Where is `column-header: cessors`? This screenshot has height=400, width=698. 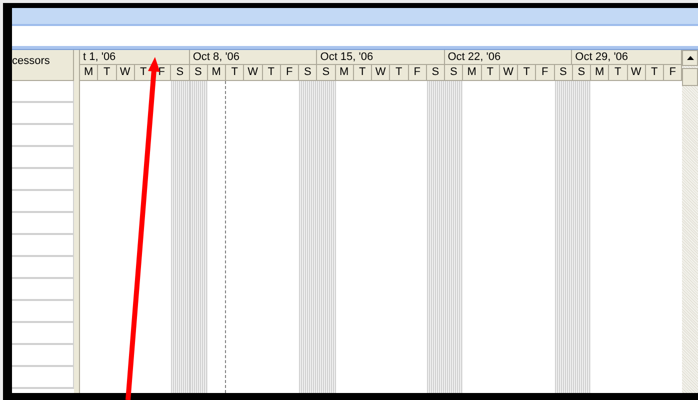 column-header: cessors is located at coordinates (43, 65).